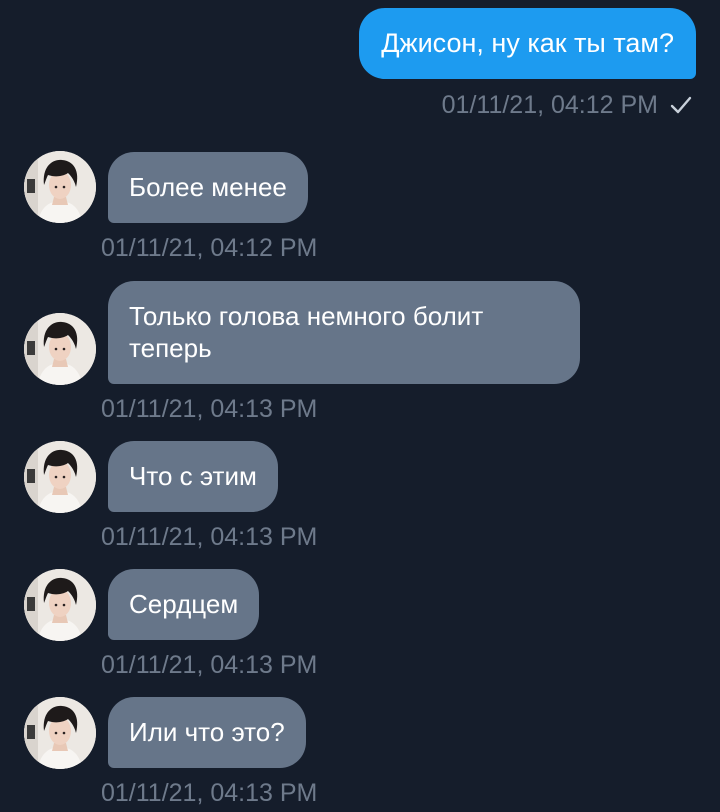 This screenshot has width=720, height=812. I want to click on incoming-message-bubble: Более менее, so click(208, 187).